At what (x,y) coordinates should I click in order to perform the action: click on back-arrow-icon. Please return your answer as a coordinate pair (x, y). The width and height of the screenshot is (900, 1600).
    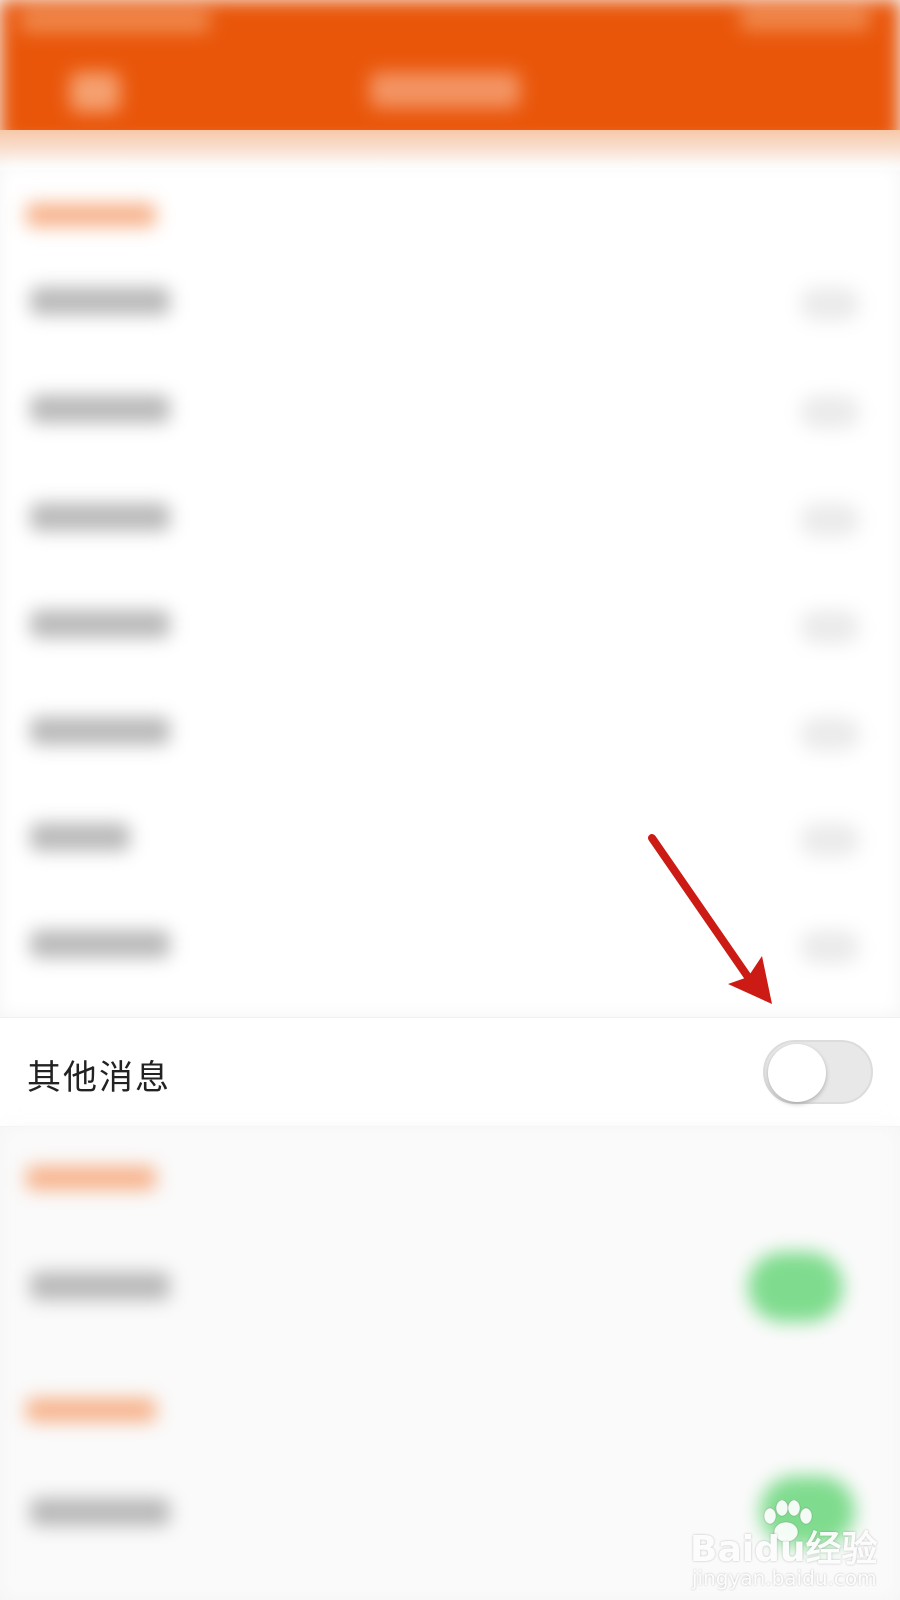
    Looking at the image, I should click on (95, 92).